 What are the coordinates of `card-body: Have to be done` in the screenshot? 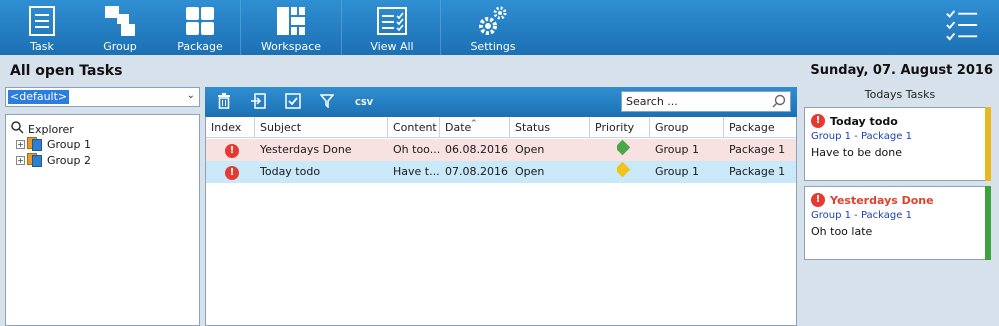 It's located at (857, 152).